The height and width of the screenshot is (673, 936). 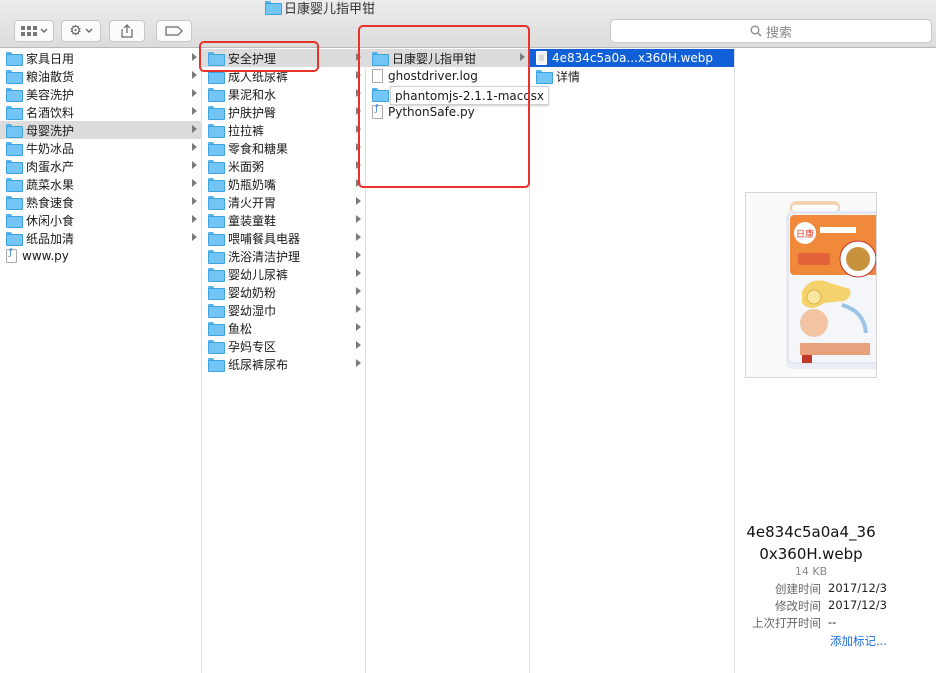 What do you see at coordinates (771, 31) in the screenshot?
I see `search-input: 搜索` at bounding box center [771, 31].